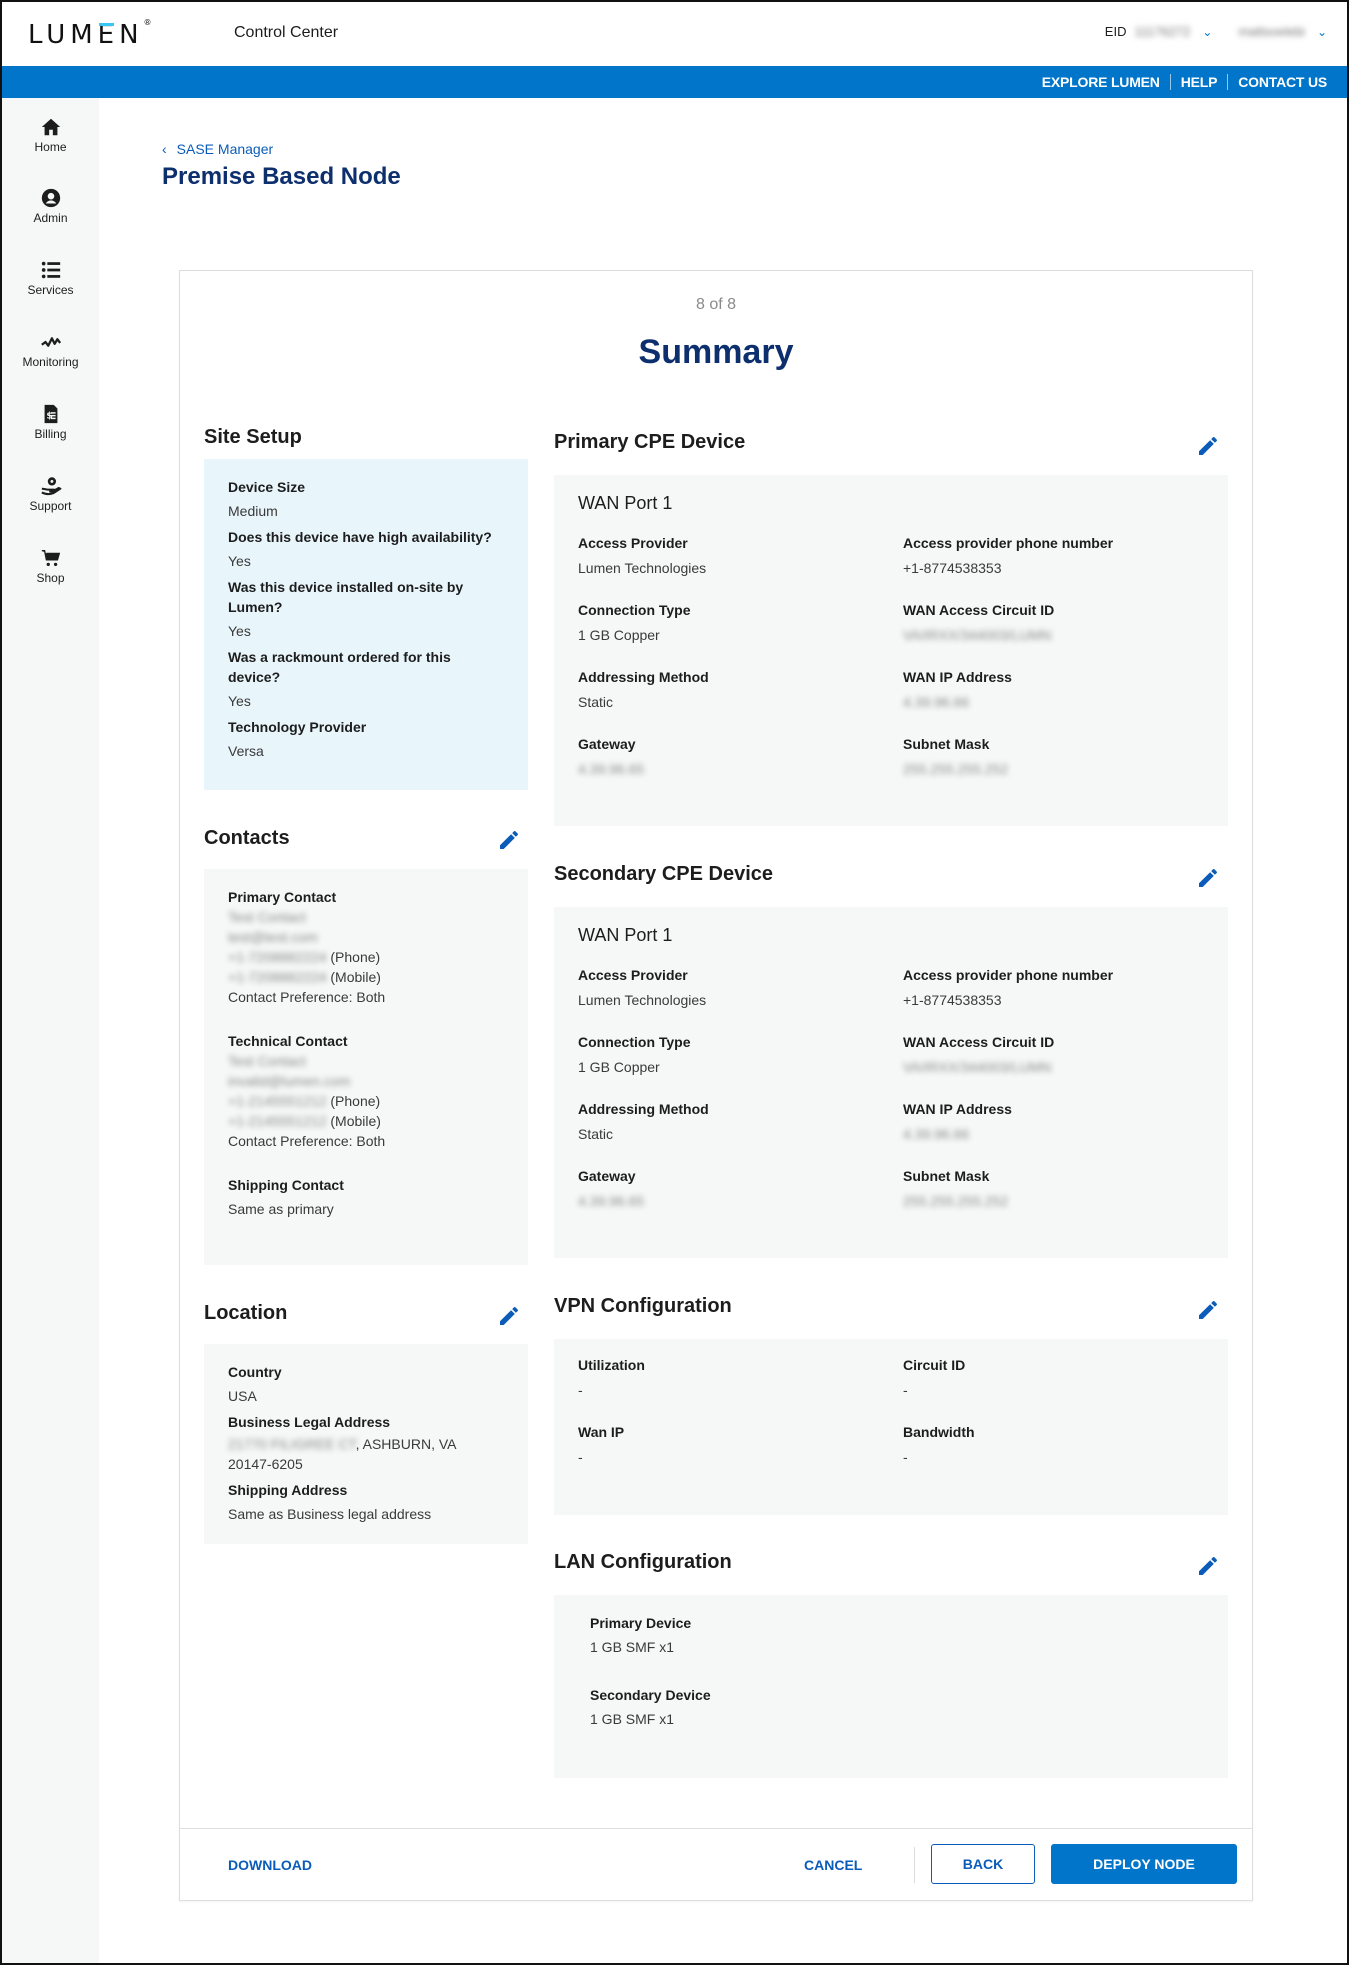 This screenshot has height=1965, width=1349. Describe the element at coordinates (242, 1396) in the screenshot. I see `country-value: USA` at that location.